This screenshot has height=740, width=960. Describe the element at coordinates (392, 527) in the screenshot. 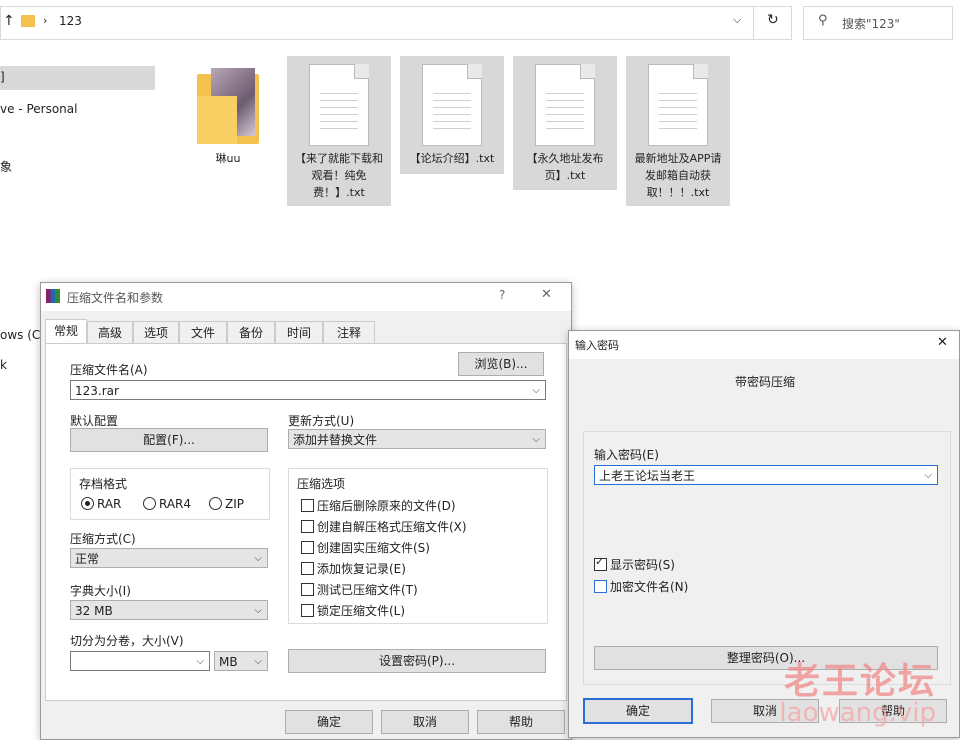

I see `option-label: 创建自解压格式压缩文件(X)` at that location.